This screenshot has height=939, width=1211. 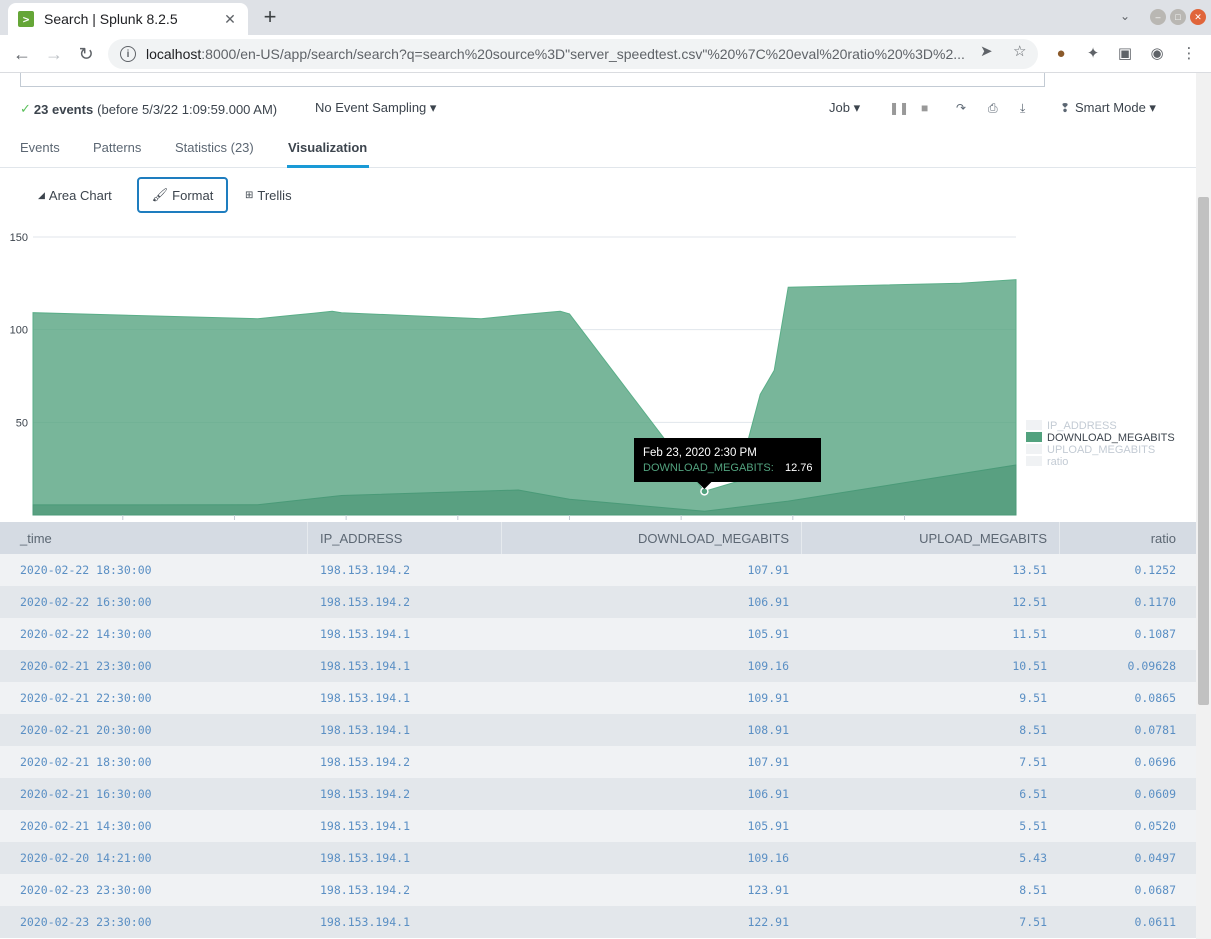 I want to click on cell-upload: 10.51, so click(x=1029, y=666).